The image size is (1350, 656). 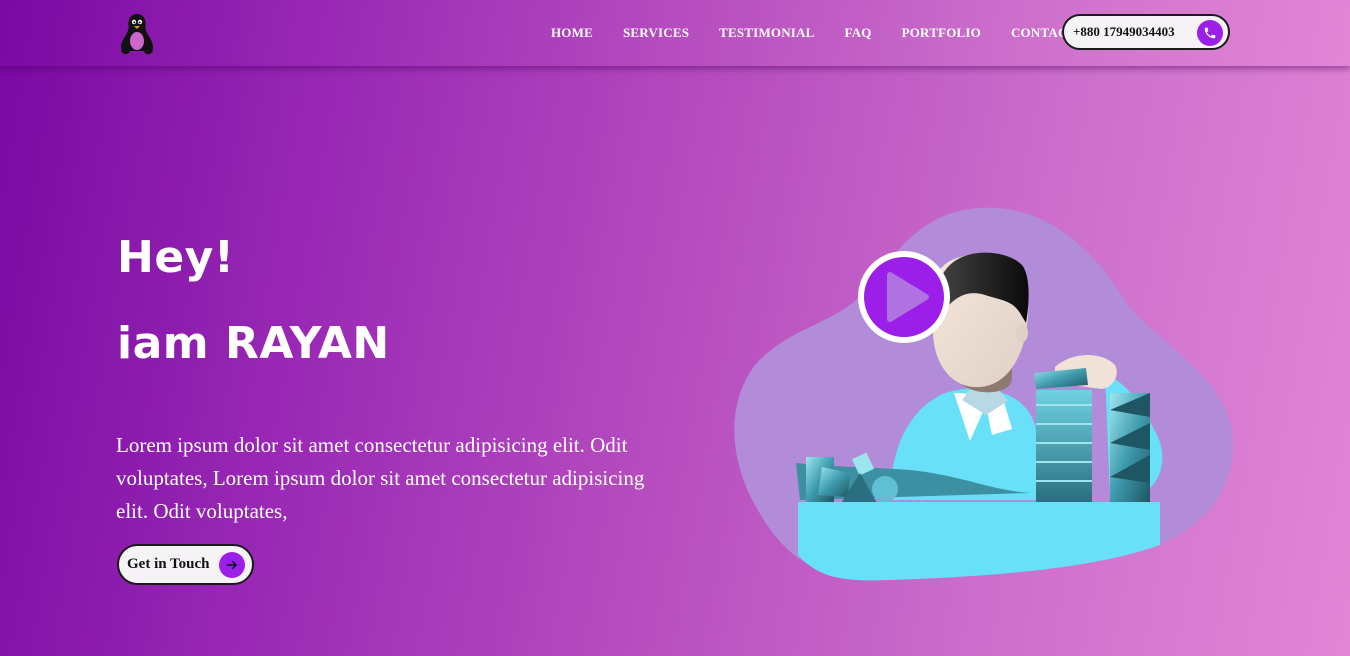 I want to click on hero-greeting: Hey!, so click(x=176, y=257).